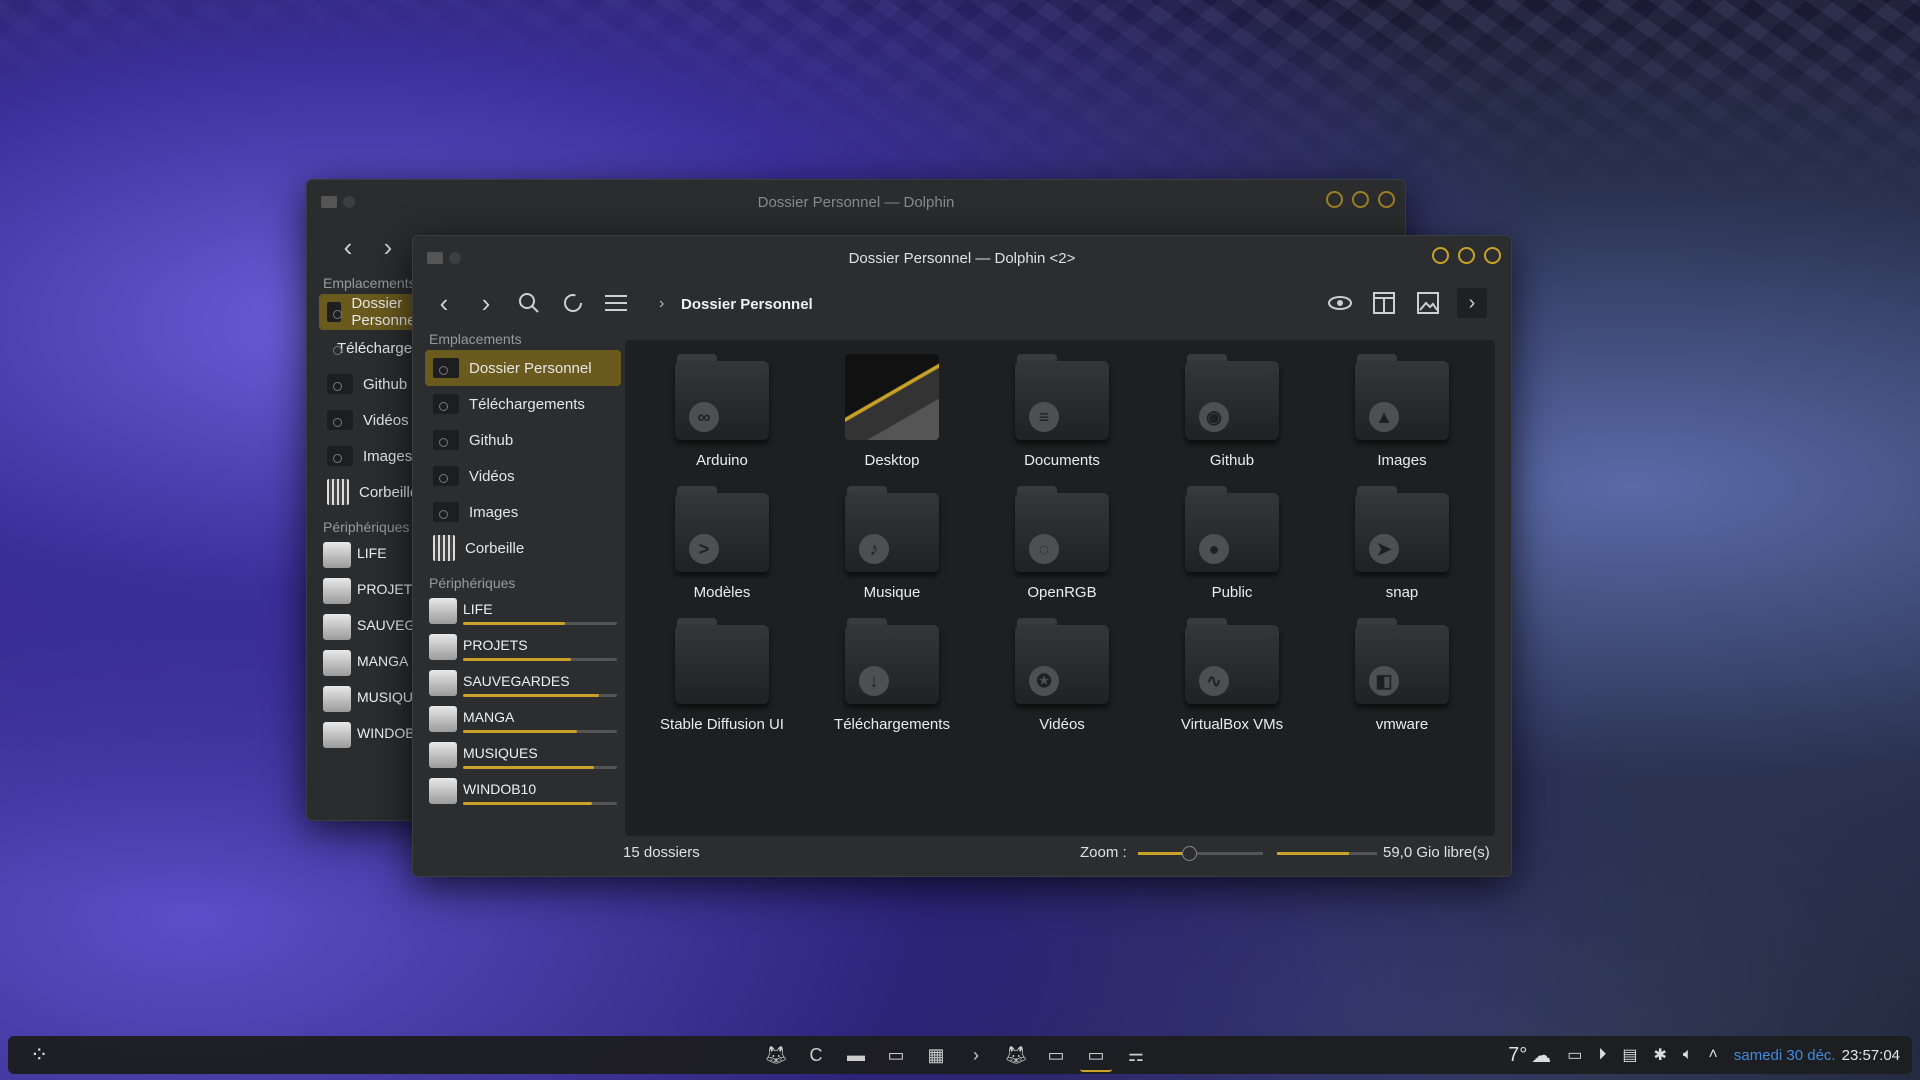 The width and height of the screenshot is (1920, 1080). I want to click on drive-icon, so click(337, 663).